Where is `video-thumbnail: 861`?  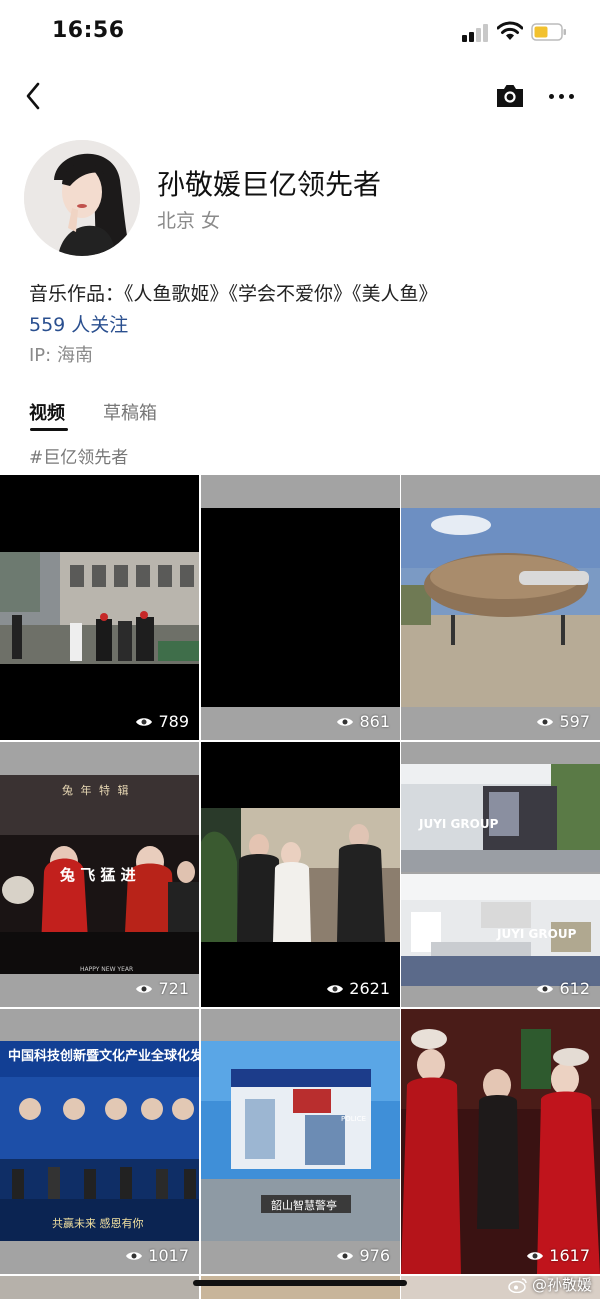 video-thumbnail: 861 is located at coordinates (300, 607).